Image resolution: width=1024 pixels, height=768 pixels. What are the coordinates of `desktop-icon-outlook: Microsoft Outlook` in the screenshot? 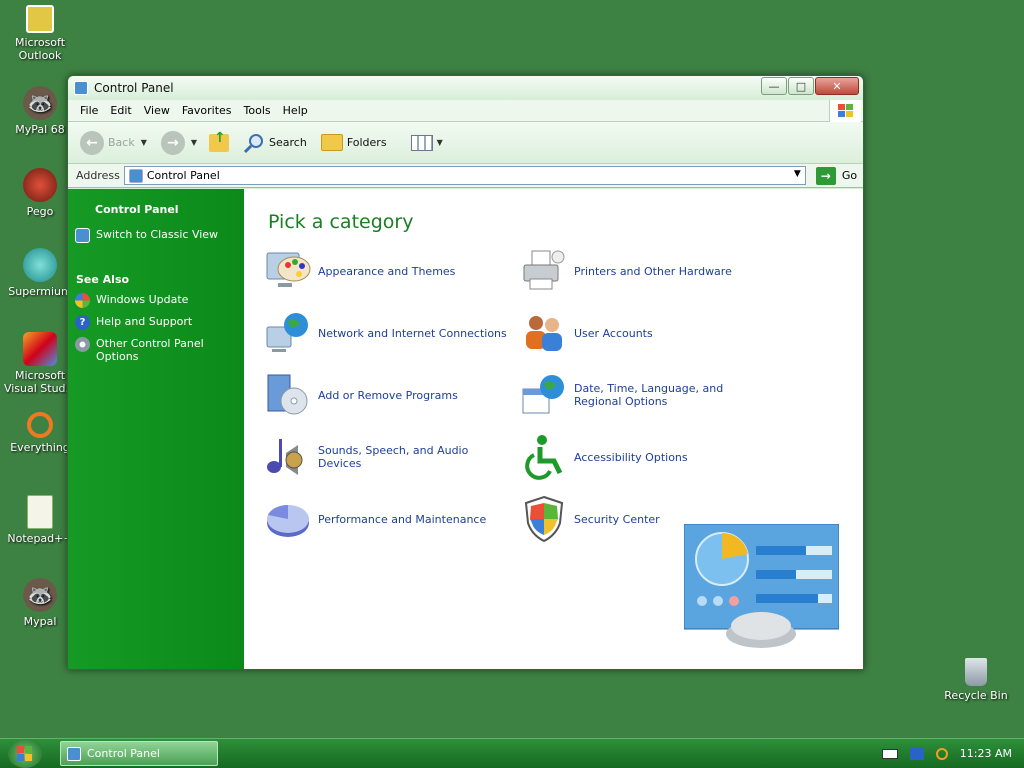 It's located at (40, 33).